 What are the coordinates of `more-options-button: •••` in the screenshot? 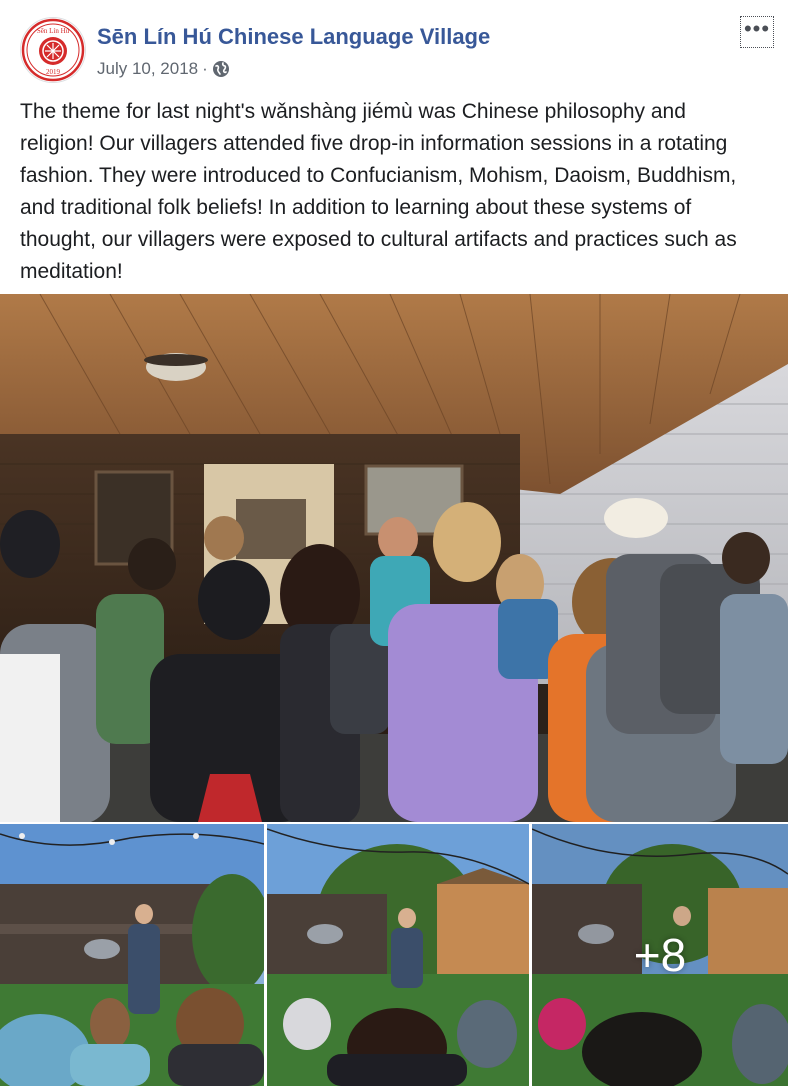 It's located at (757, 32).